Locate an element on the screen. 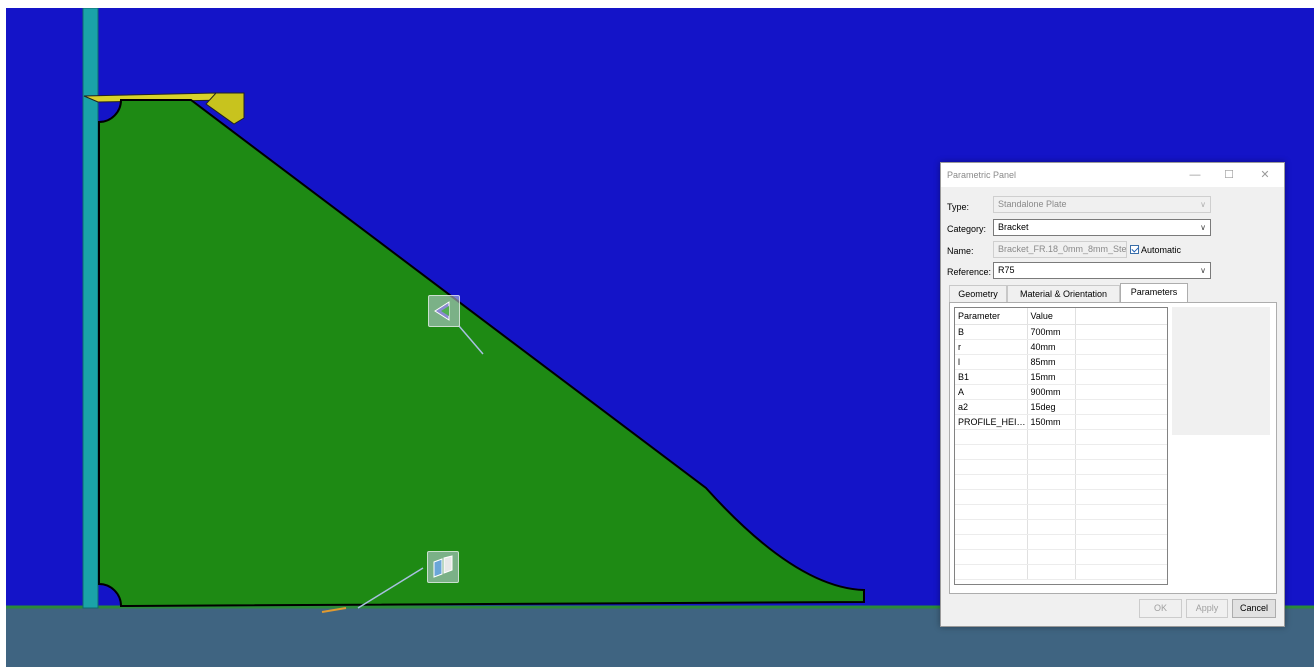 The width and height of the screenshot is (1314, 667). reference-label: Reference: is located at coordinates (969, 272).